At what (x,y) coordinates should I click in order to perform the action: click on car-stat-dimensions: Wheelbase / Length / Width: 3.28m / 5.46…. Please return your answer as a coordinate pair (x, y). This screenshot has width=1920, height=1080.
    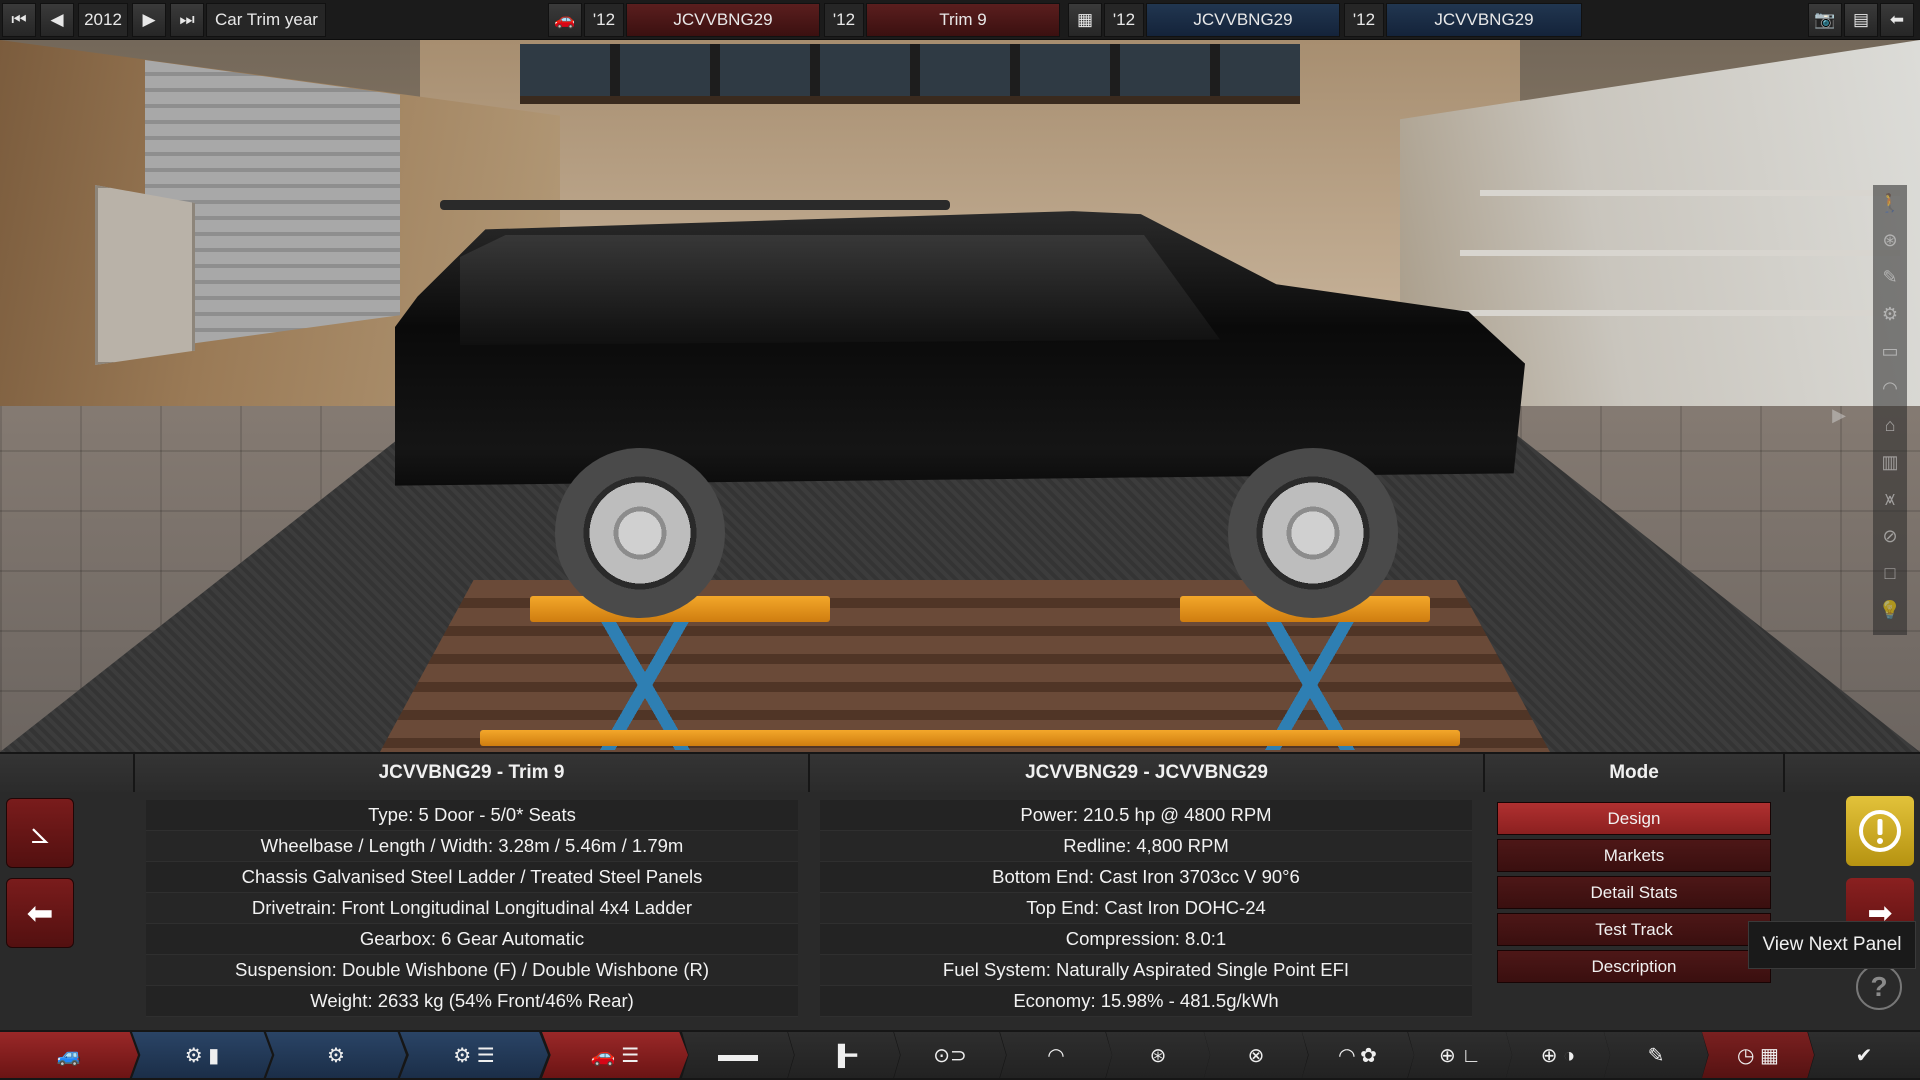
    Looking at the image, I should click on (472, 846).